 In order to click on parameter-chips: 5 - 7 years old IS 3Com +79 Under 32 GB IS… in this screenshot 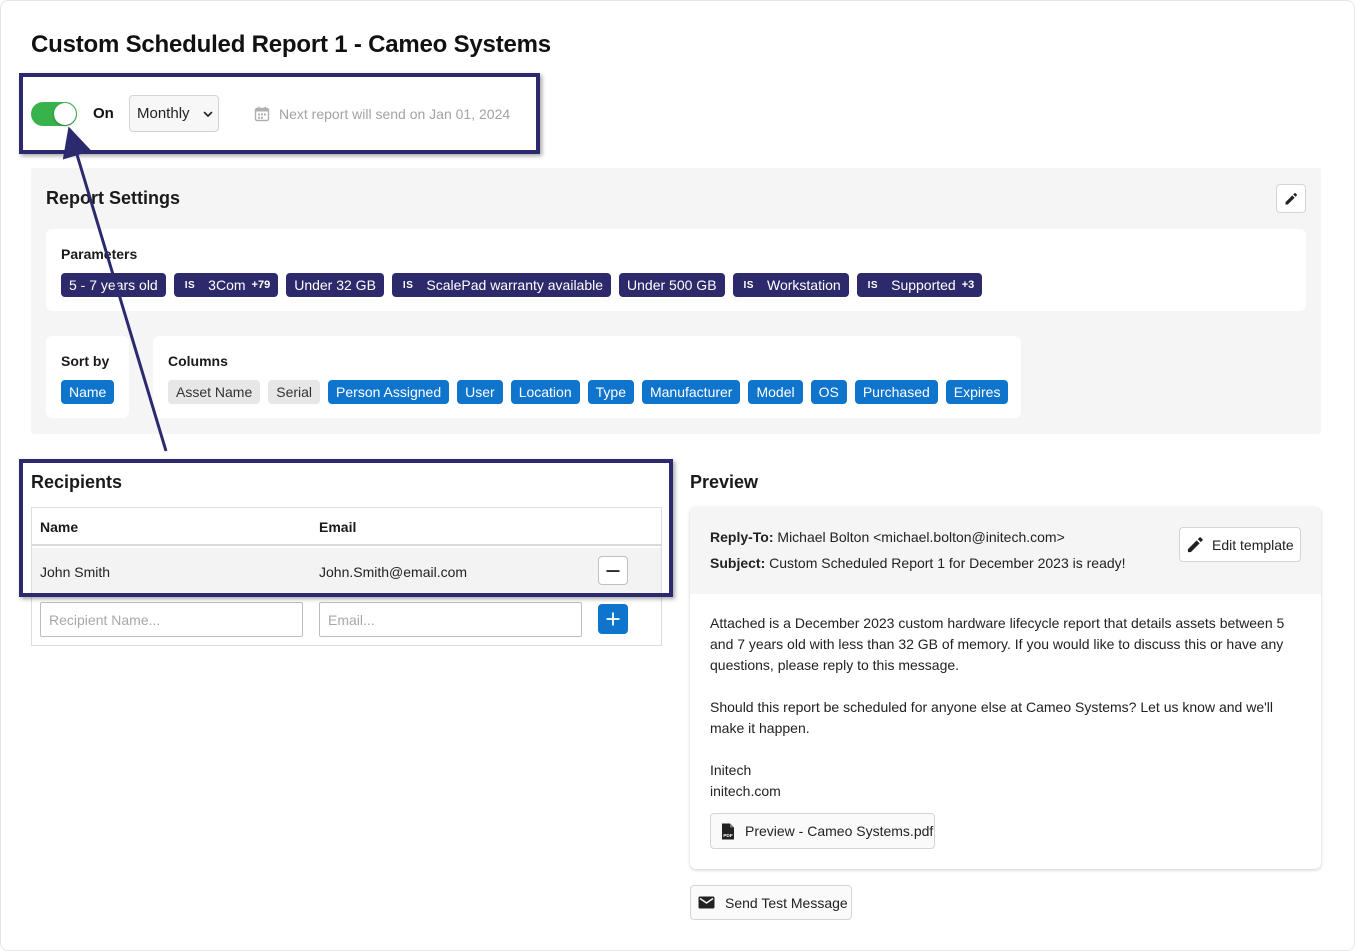, I will do `click(522, 285)`.